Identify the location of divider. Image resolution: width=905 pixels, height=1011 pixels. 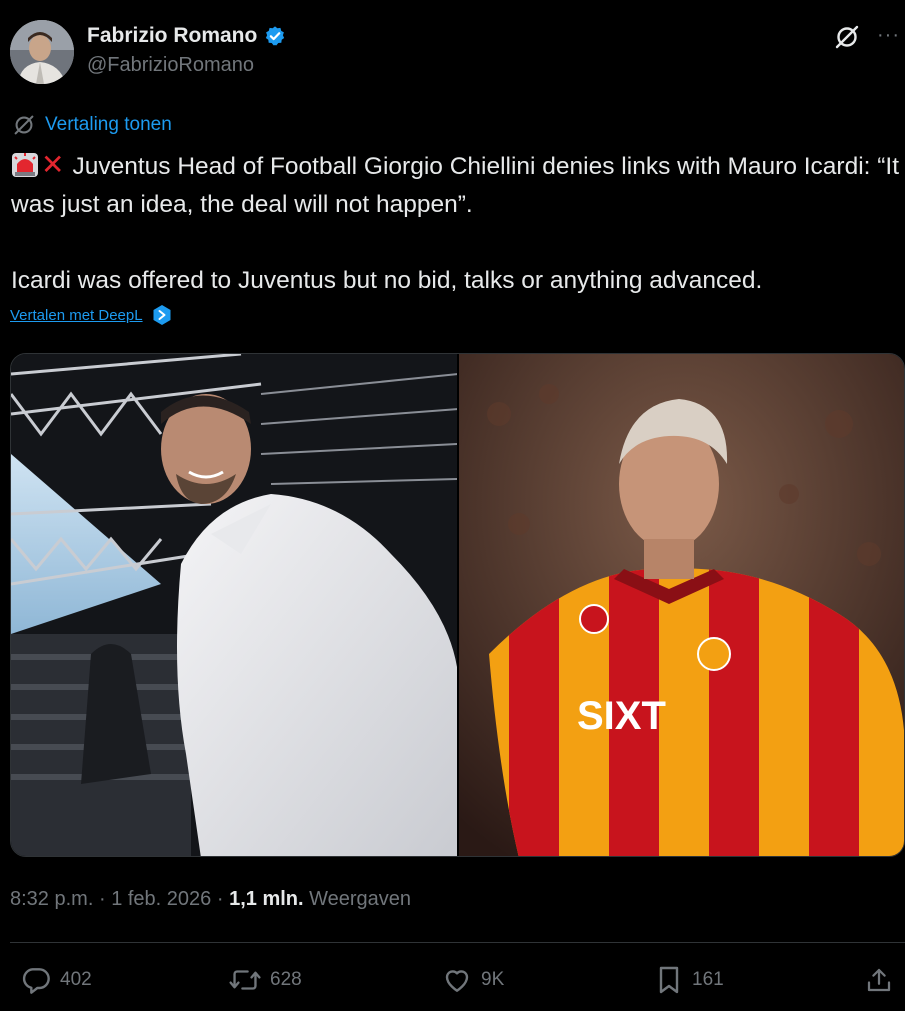
(457, 942).